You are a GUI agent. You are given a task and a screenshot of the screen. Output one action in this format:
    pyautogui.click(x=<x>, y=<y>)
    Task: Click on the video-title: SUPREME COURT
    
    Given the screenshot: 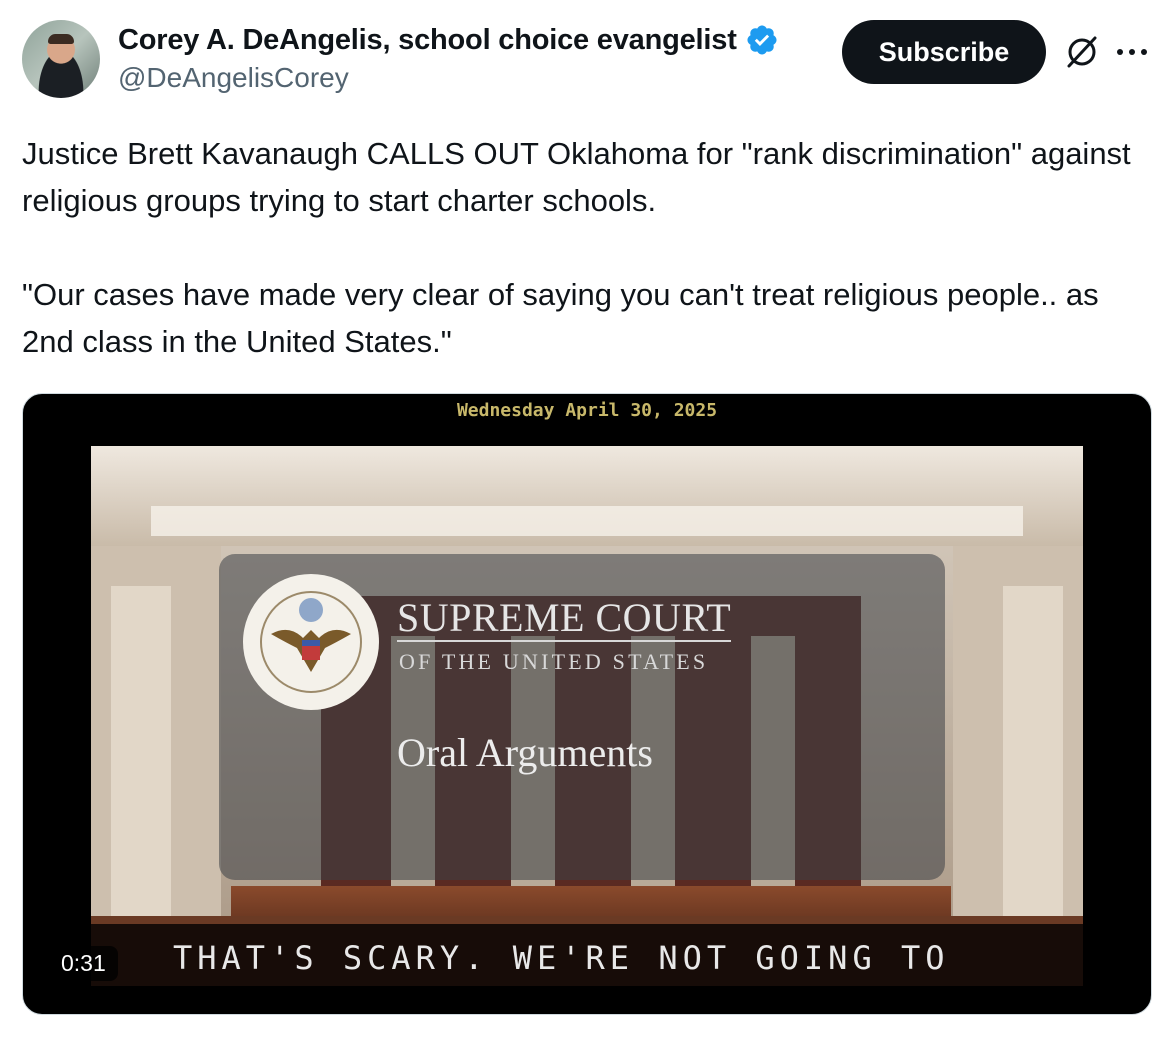 What is the action you would take?
    pyautogui.click(x=564, y=618)
    